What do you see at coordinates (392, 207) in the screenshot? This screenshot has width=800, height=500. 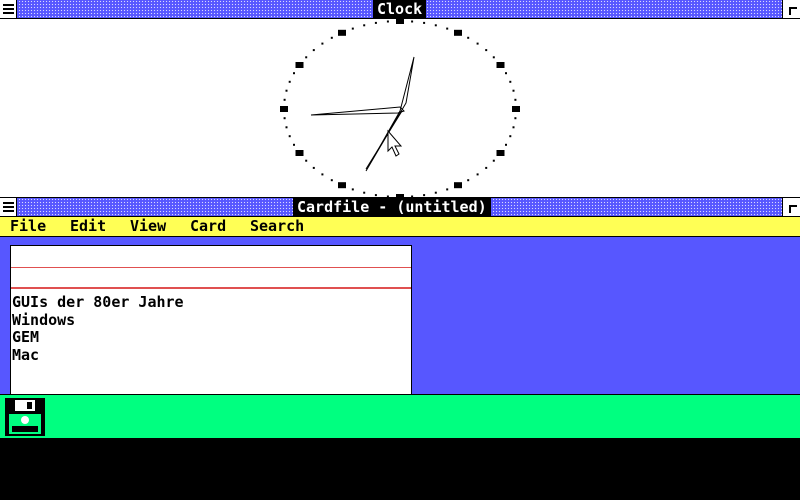 I see `cardfile-title: Cardfile - (untitled)` at bounding box center [392, 207].